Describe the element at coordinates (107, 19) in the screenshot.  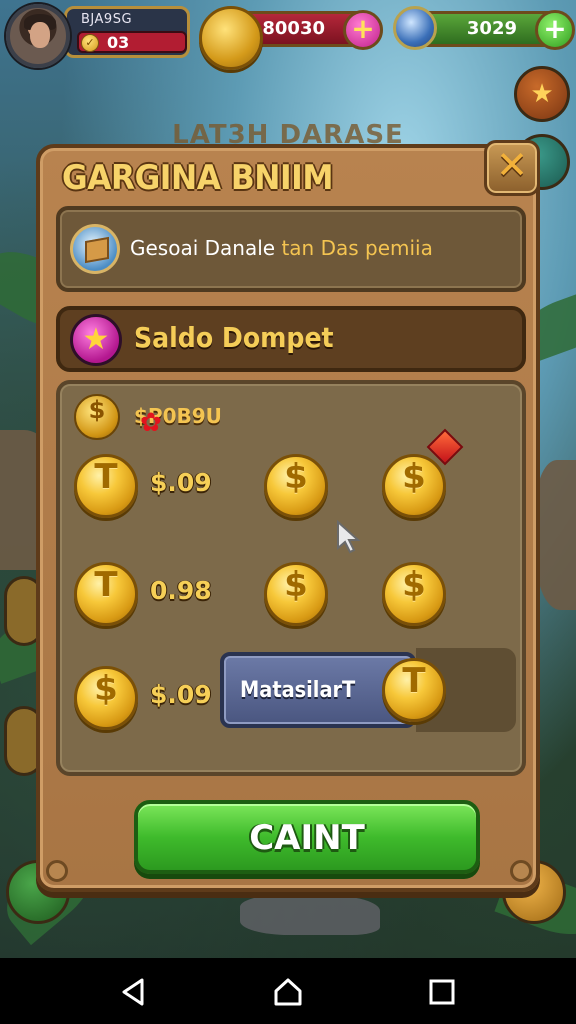
I see `player-name: BJA9SG` at that location.